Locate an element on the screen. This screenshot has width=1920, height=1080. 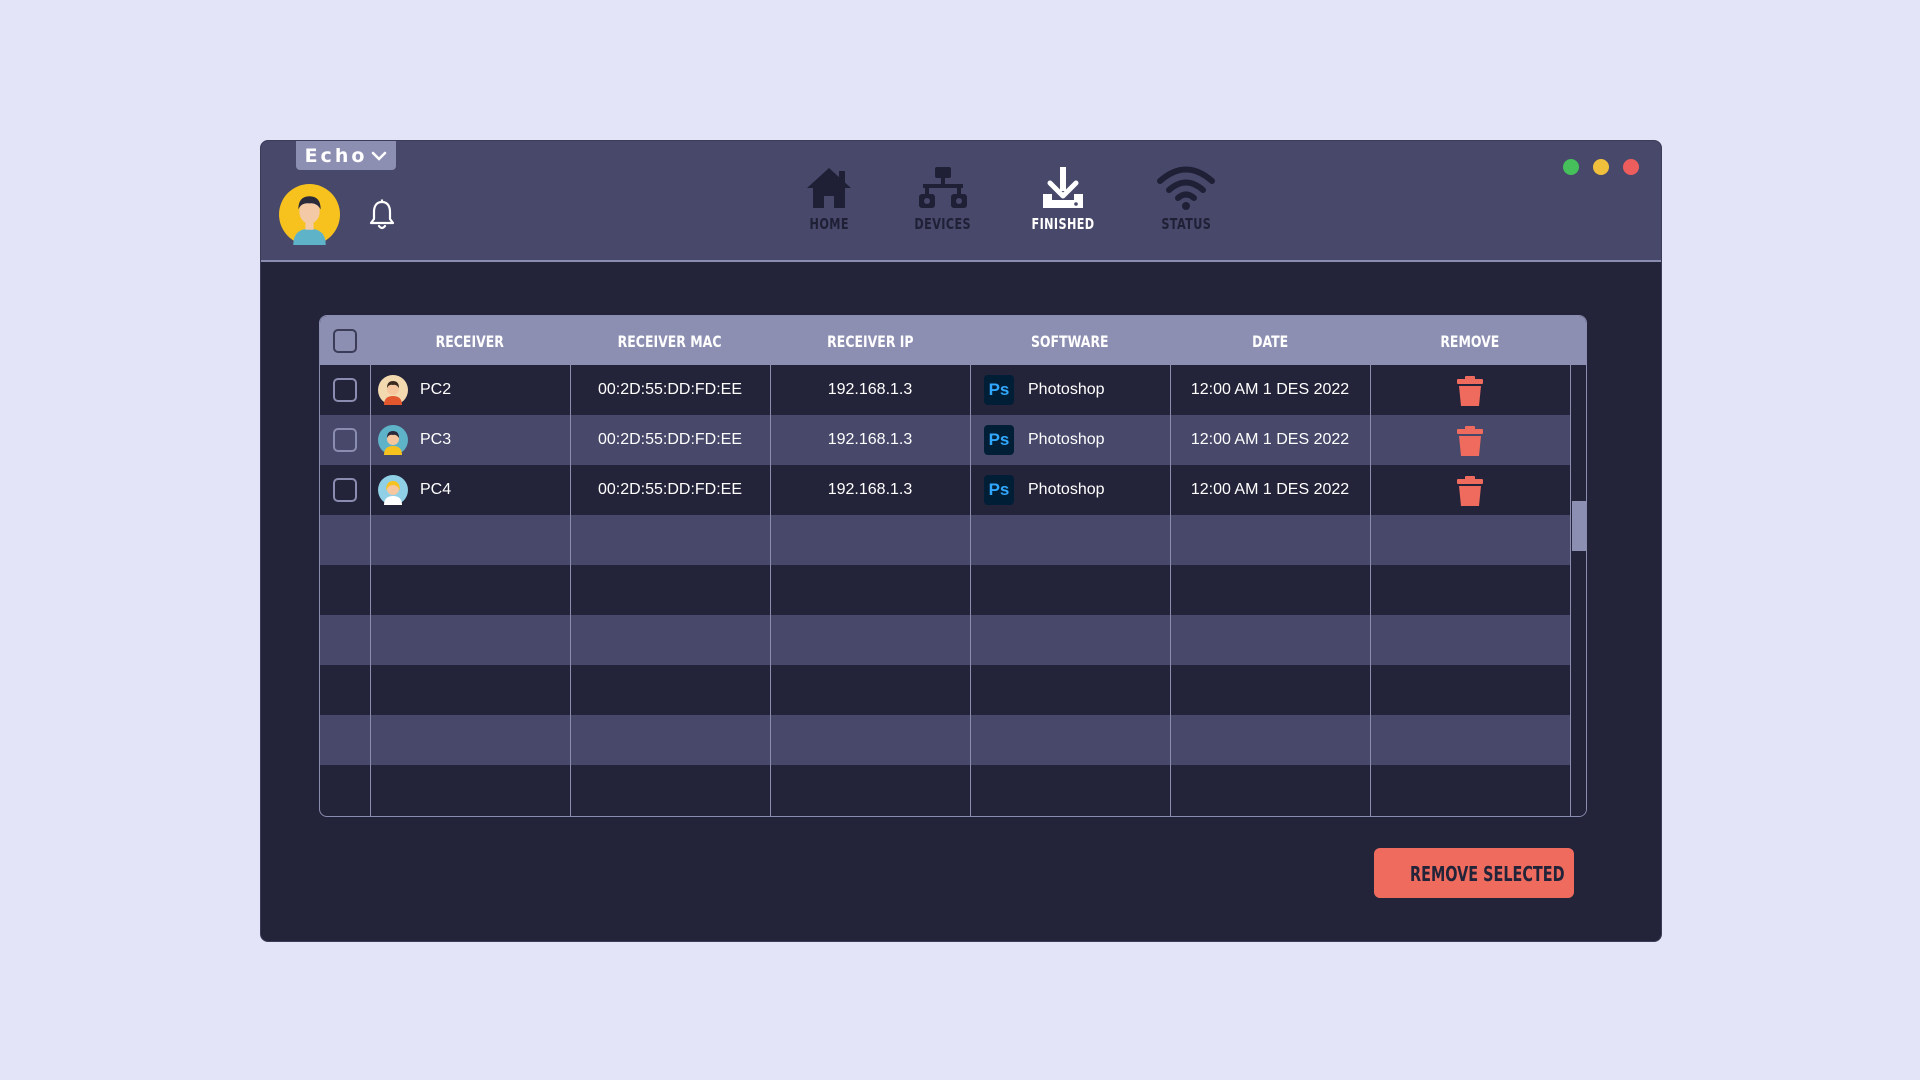
select-all-checkbox is located at coordinates (345, 341).